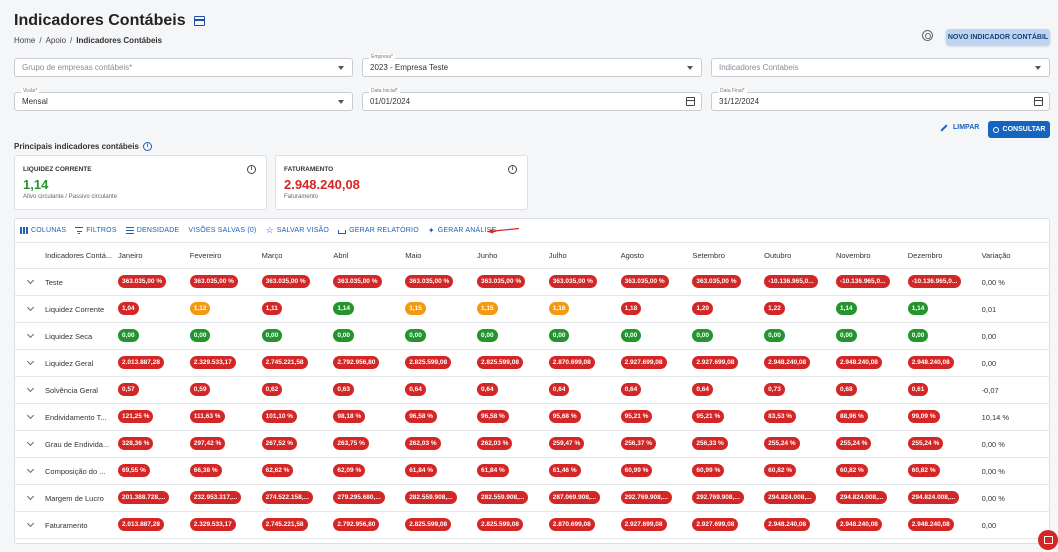  Describe the element at coordinates (56, 40) in the screenshot. I see `breadcrumb-apoio: Apoio` at that location.